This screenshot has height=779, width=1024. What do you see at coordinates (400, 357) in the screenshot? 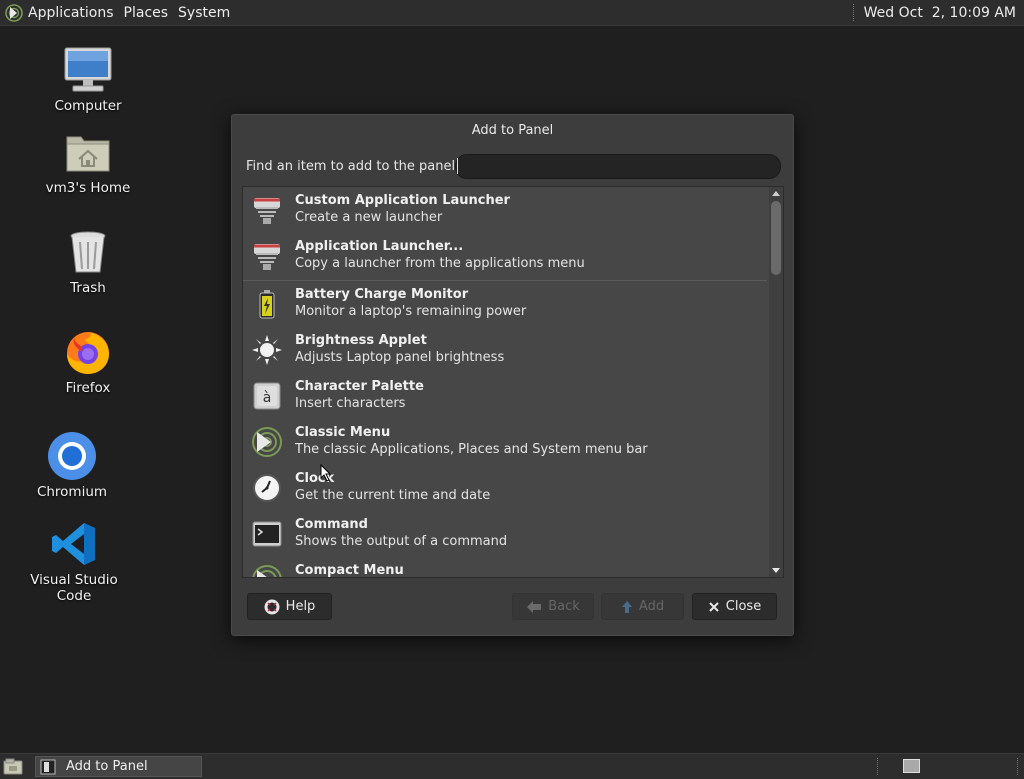
I see `list-item-desc: Adjusts Laptop panel brightness` at bounding box center [400, 357].